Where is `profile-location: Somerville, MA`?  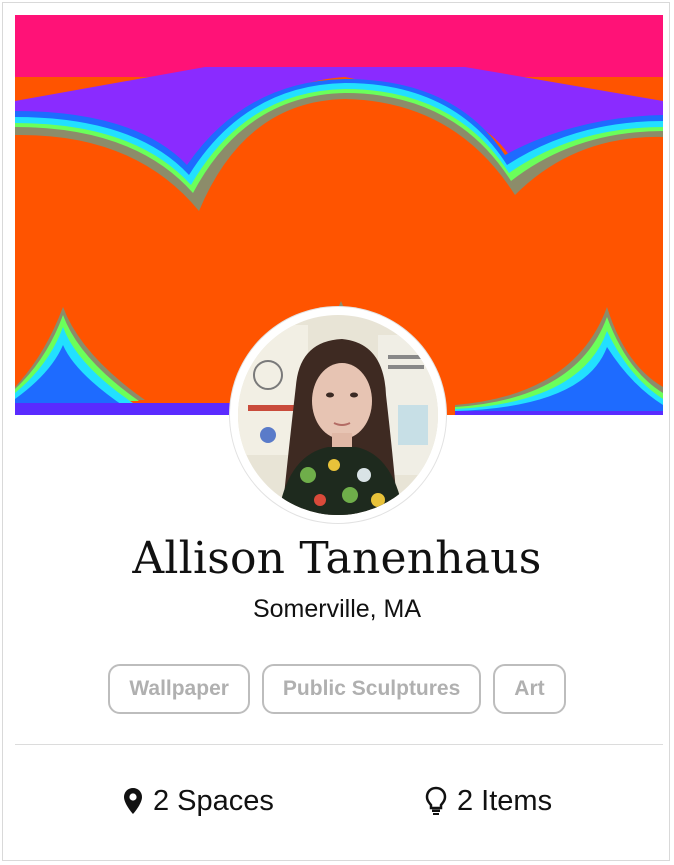
profile-location: Somerville, MA is located at coordinates (337, 609).